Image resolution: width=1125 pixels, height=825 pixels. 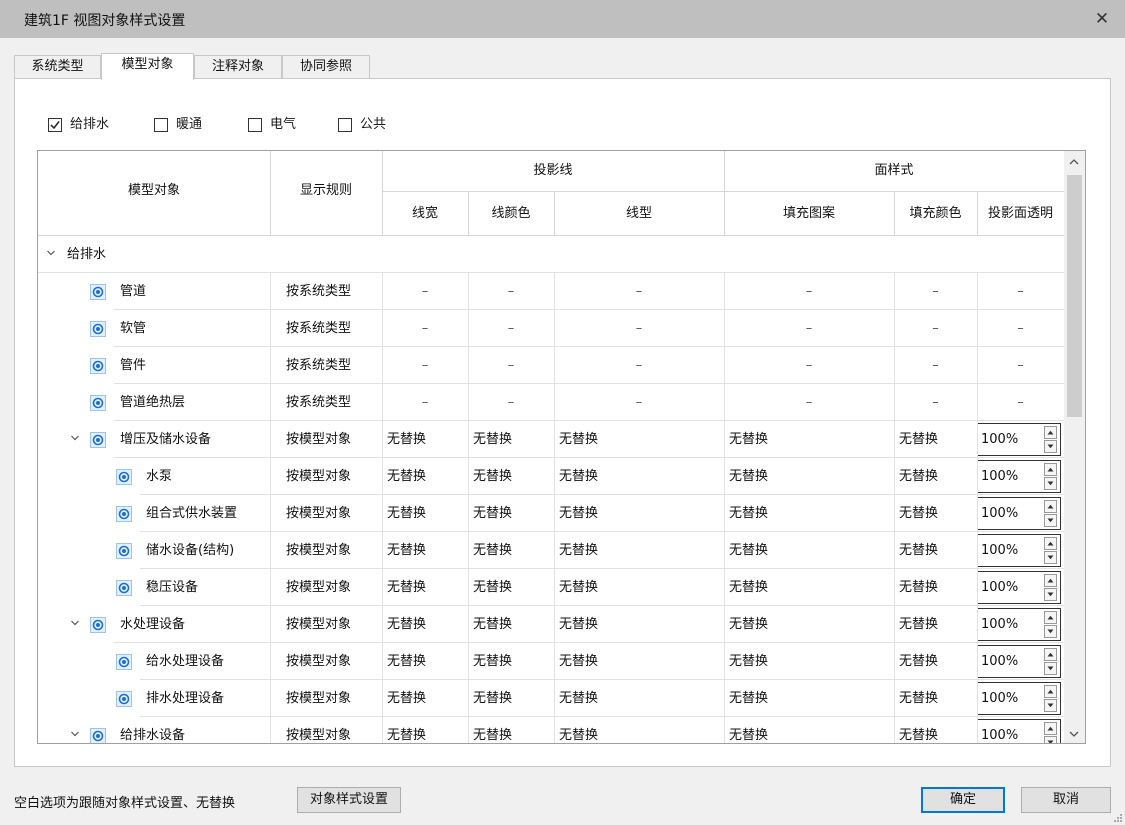 What do you see at coordinates (161, 125) in the screenshot?
I see `checkbox-icon` at bounding box center [161, 125].